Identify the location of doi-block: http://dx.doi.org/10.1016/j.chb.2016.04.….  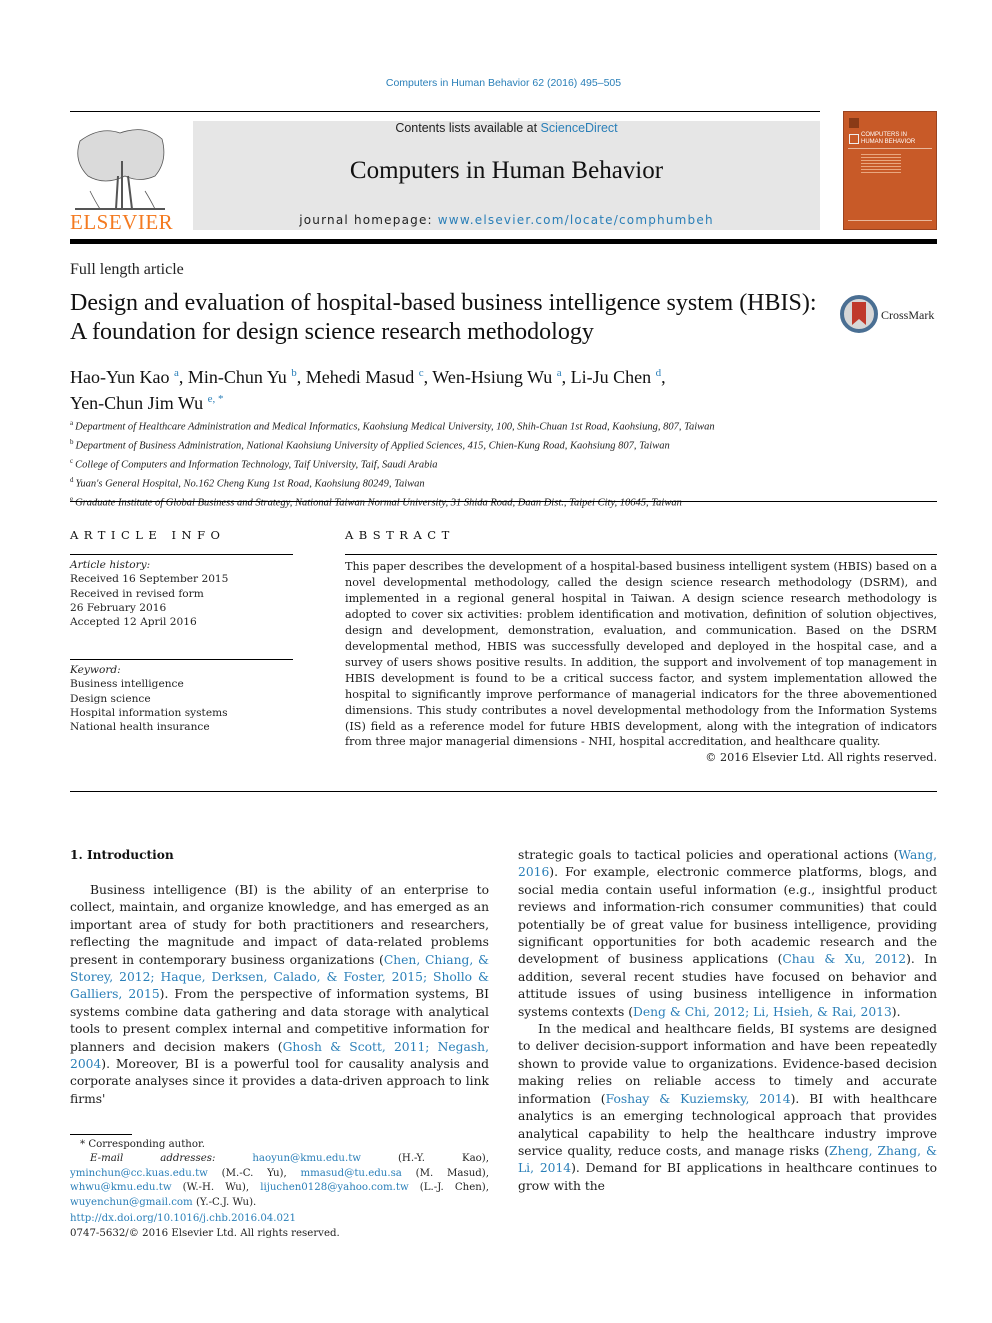
(205, 1226).